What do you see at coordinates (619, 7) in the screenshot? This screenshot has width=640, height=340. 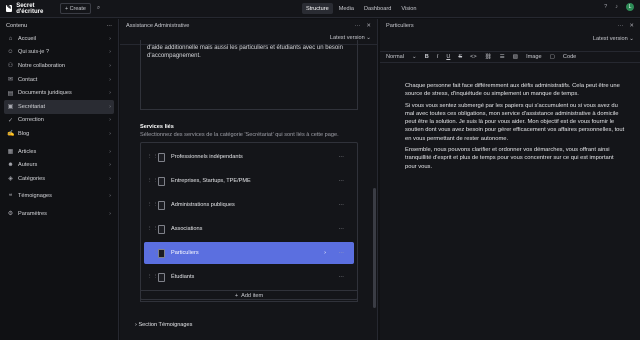 I see `top-right-actions: ? ♪ L` at bounding box center [619, 7].